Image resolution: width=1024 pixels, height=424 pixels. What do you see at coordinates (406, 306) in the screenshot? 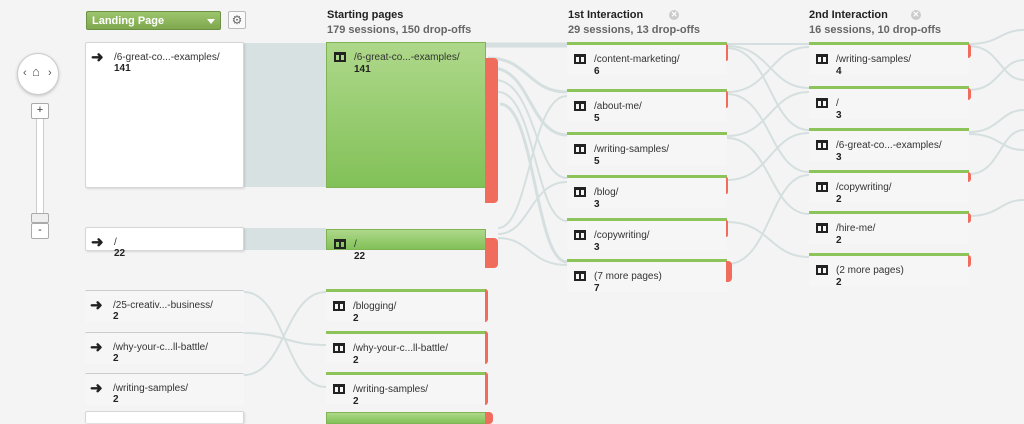
I see `starting-node: /blogging/ 2` at bounding box center [406, 306].